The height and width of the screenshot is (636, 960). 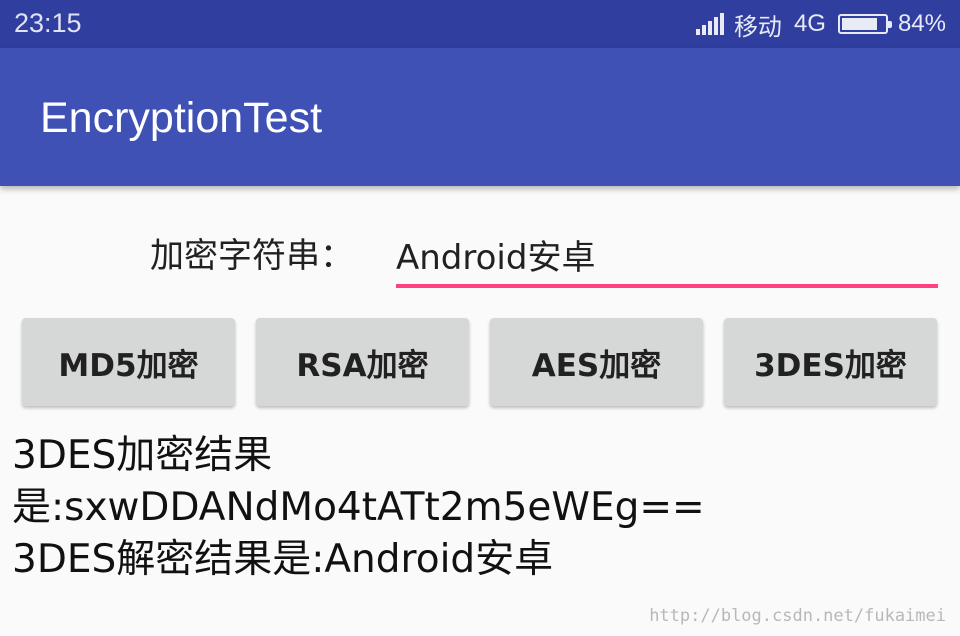 I want to click on encrypt-string-field, so click(x=667, y=257).